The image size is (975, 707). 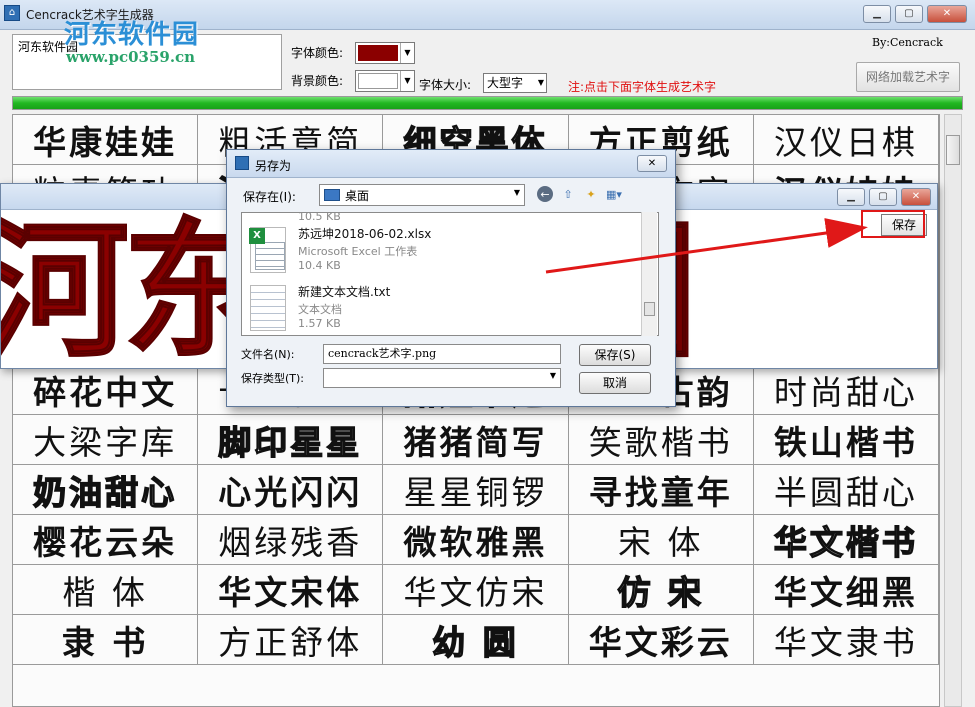 What do you see at coordinates (291, 639) in the screenshot?
I see `font-sample-cell: 方正舒体` at bounding box center [291, 639].